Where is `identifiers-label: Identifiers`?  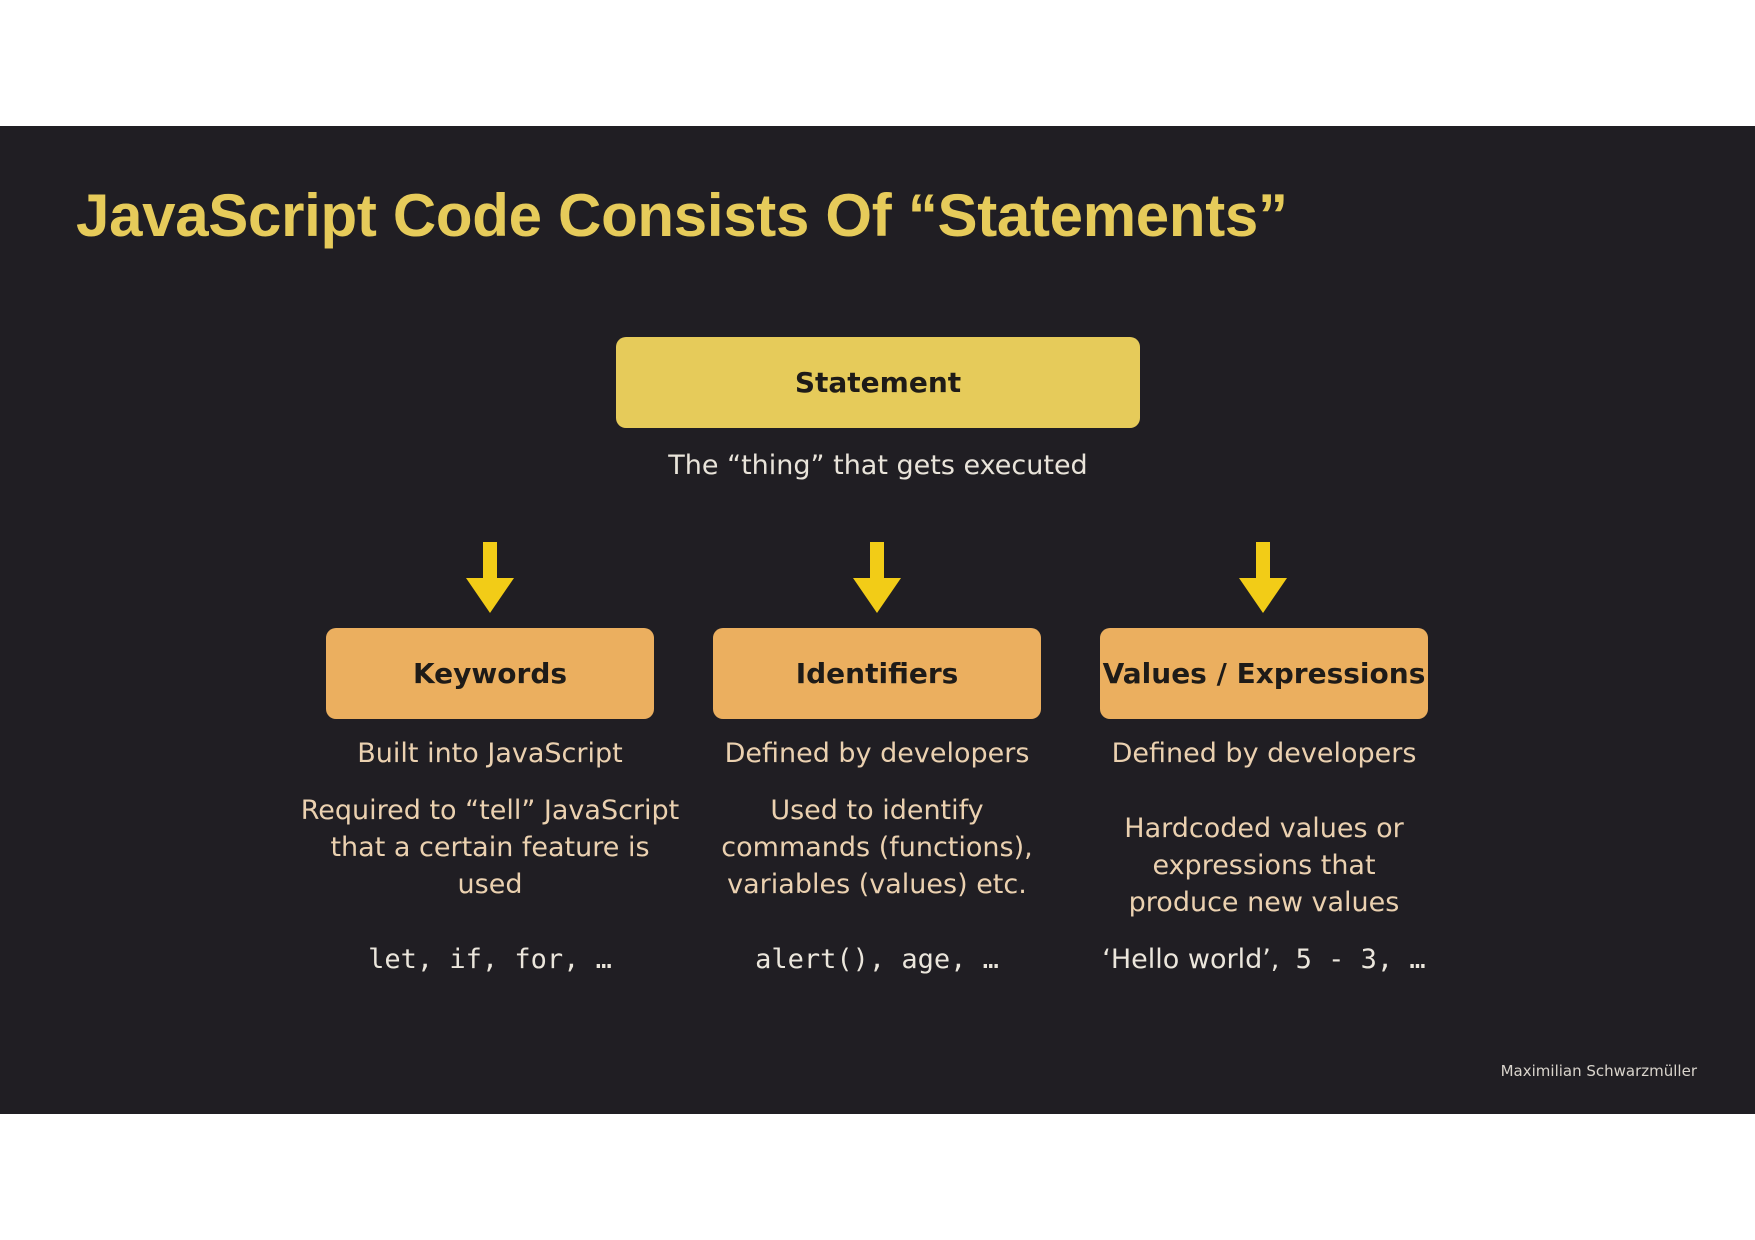
identifiers-label: Identifiers is located at coordinates (877, 673).